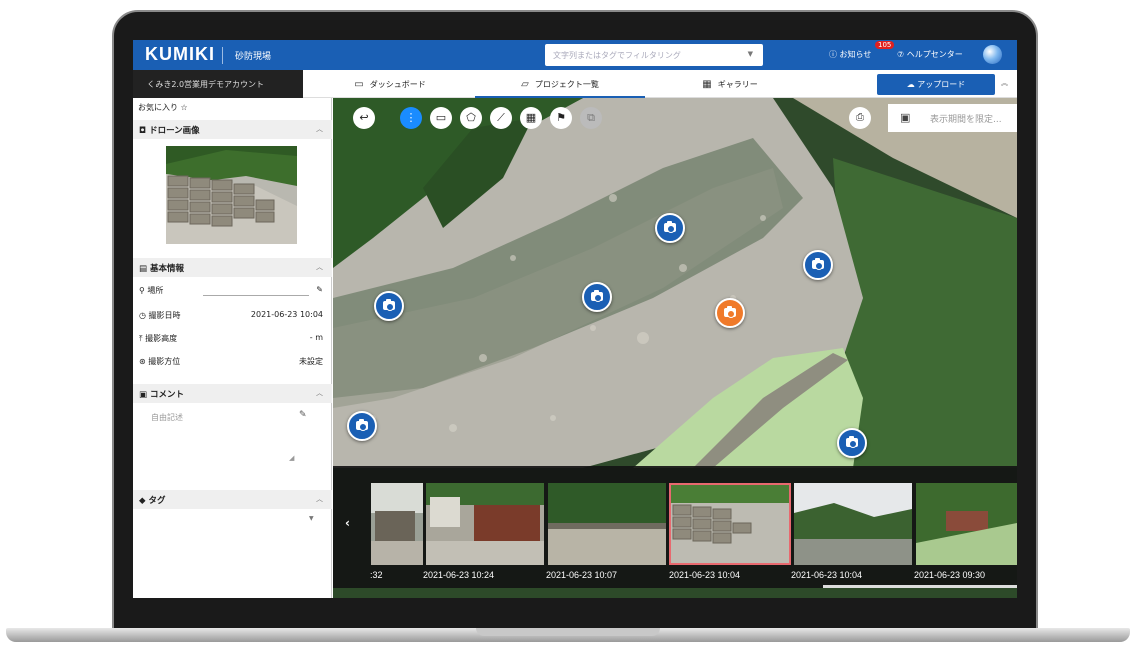 The image size is (1136, 646). Describe the element at coordinates (617, 55) in the screenshot. I see `filter-placeholder: 文字列またはタグでフィルタリング` at that location.